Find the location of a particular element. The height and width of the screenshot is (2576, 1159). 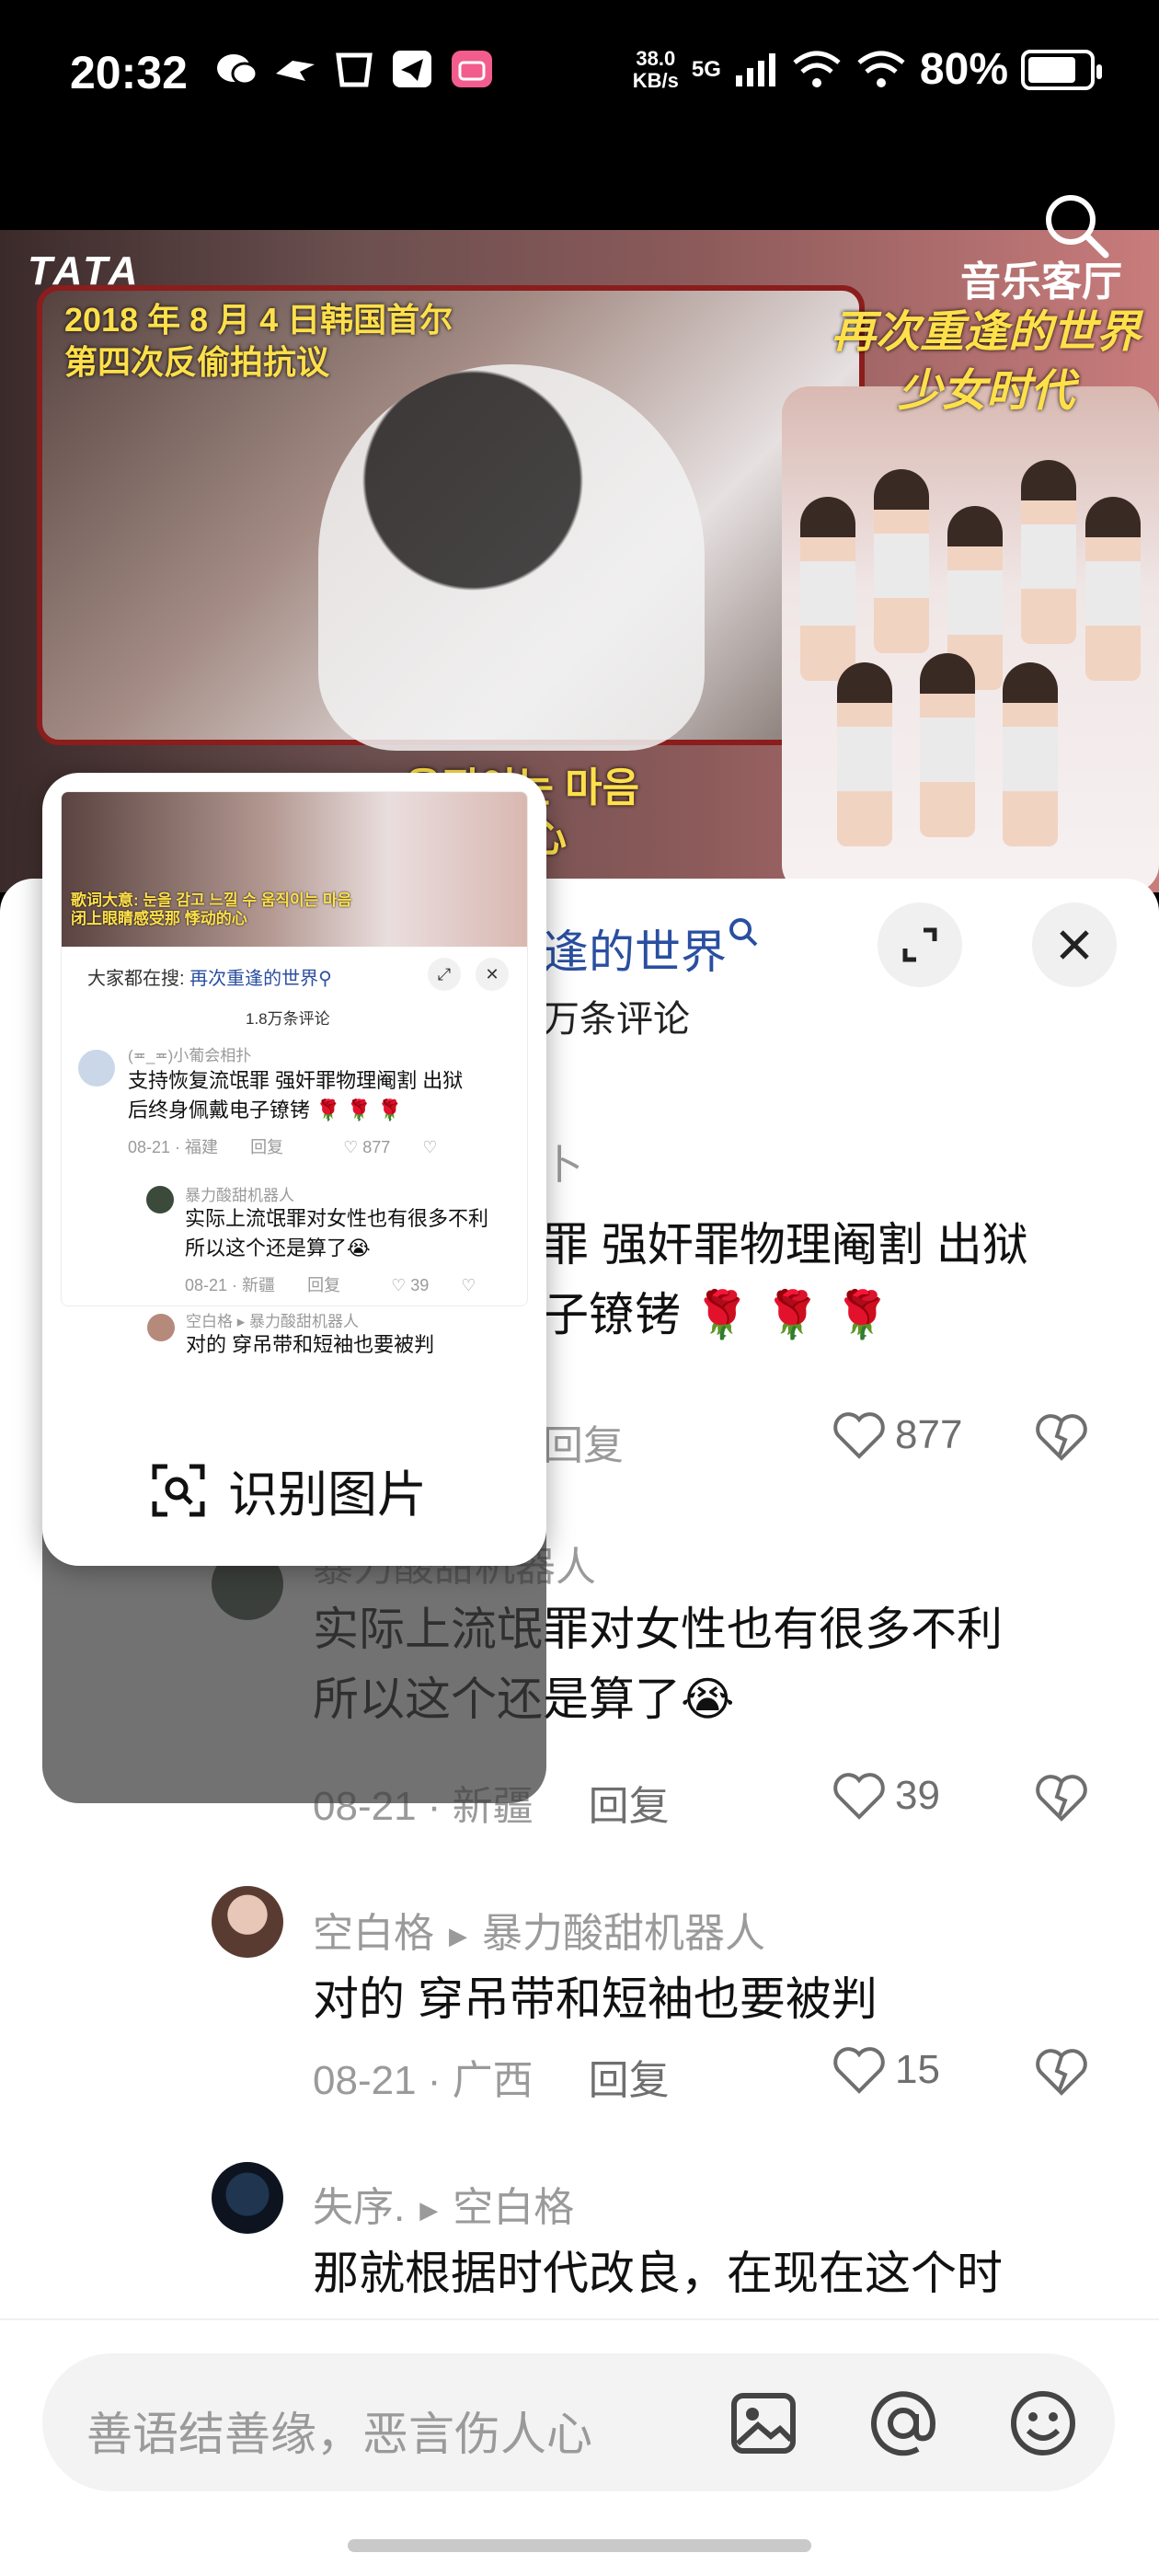

signal-icon is located at coordinates (755, 69).